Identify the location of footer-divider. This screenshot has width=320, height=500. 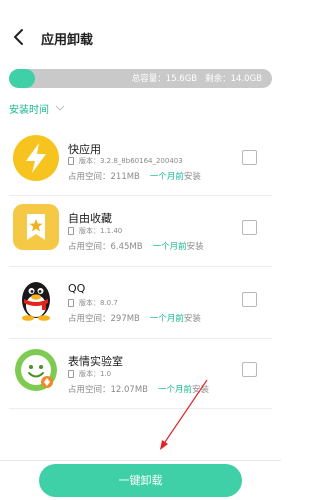
(140, 460).